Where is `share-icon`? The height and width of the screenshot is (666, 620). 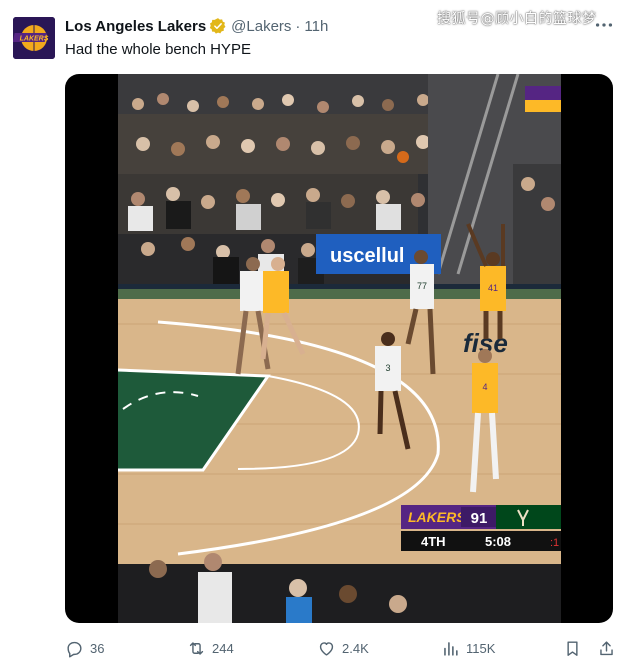 share-icon is located at coordinates (606, 647).